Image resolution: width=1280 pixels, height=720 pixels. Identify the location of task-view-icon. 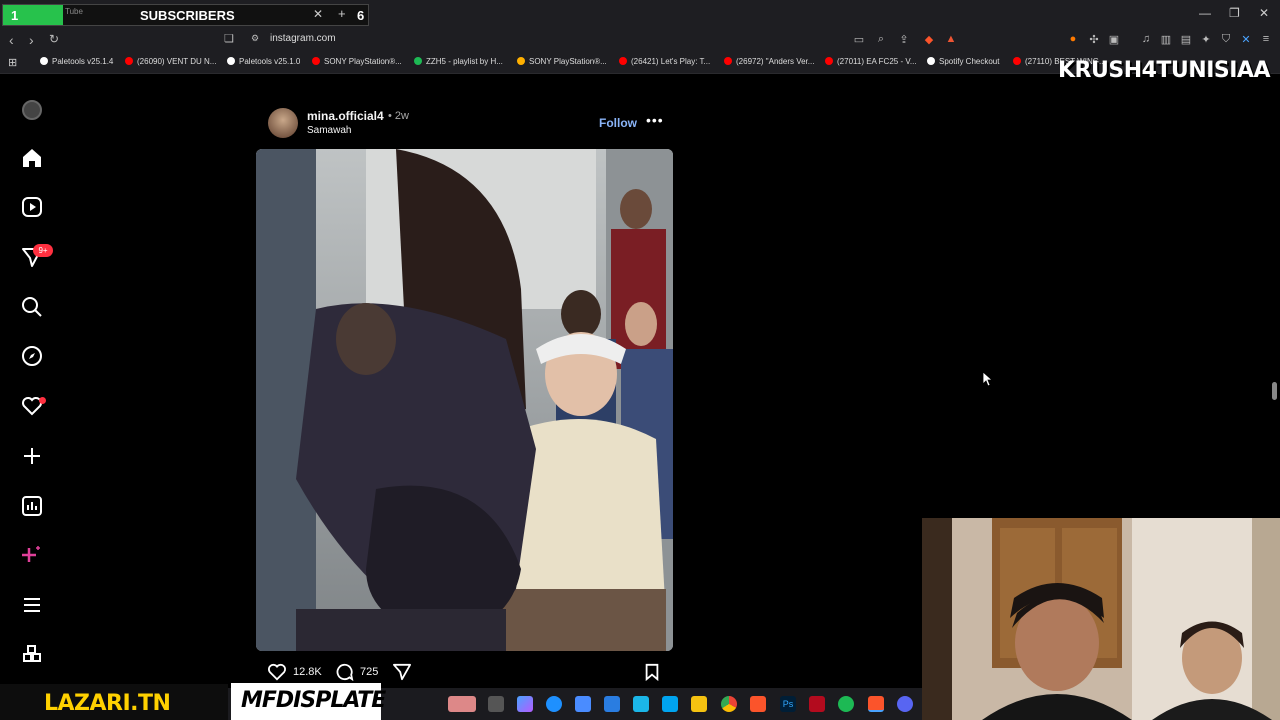
(496, 704).